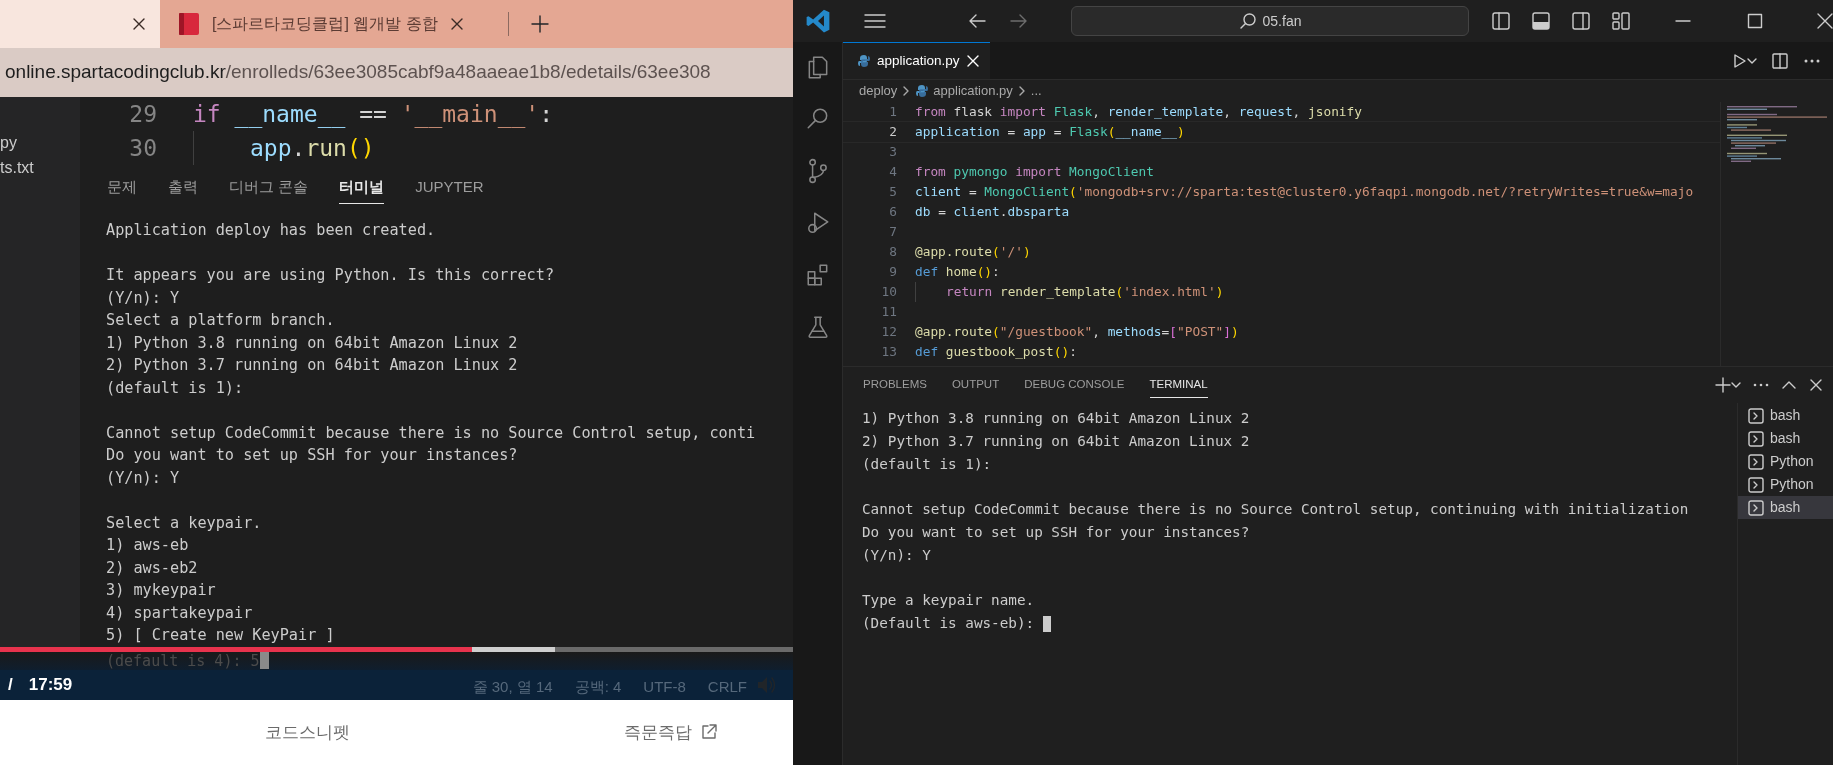 This screenshot has height=765, width=1833. I want to click on status-item: 공백: 4, so click(598, 687).